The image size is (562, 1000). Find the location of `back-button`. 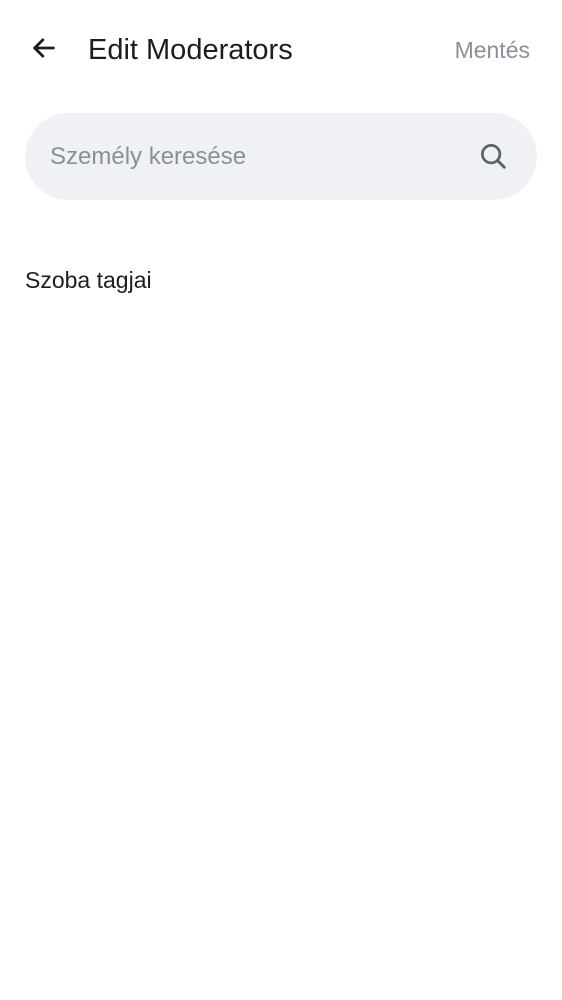

back-button is located at coordinates (44, 50).